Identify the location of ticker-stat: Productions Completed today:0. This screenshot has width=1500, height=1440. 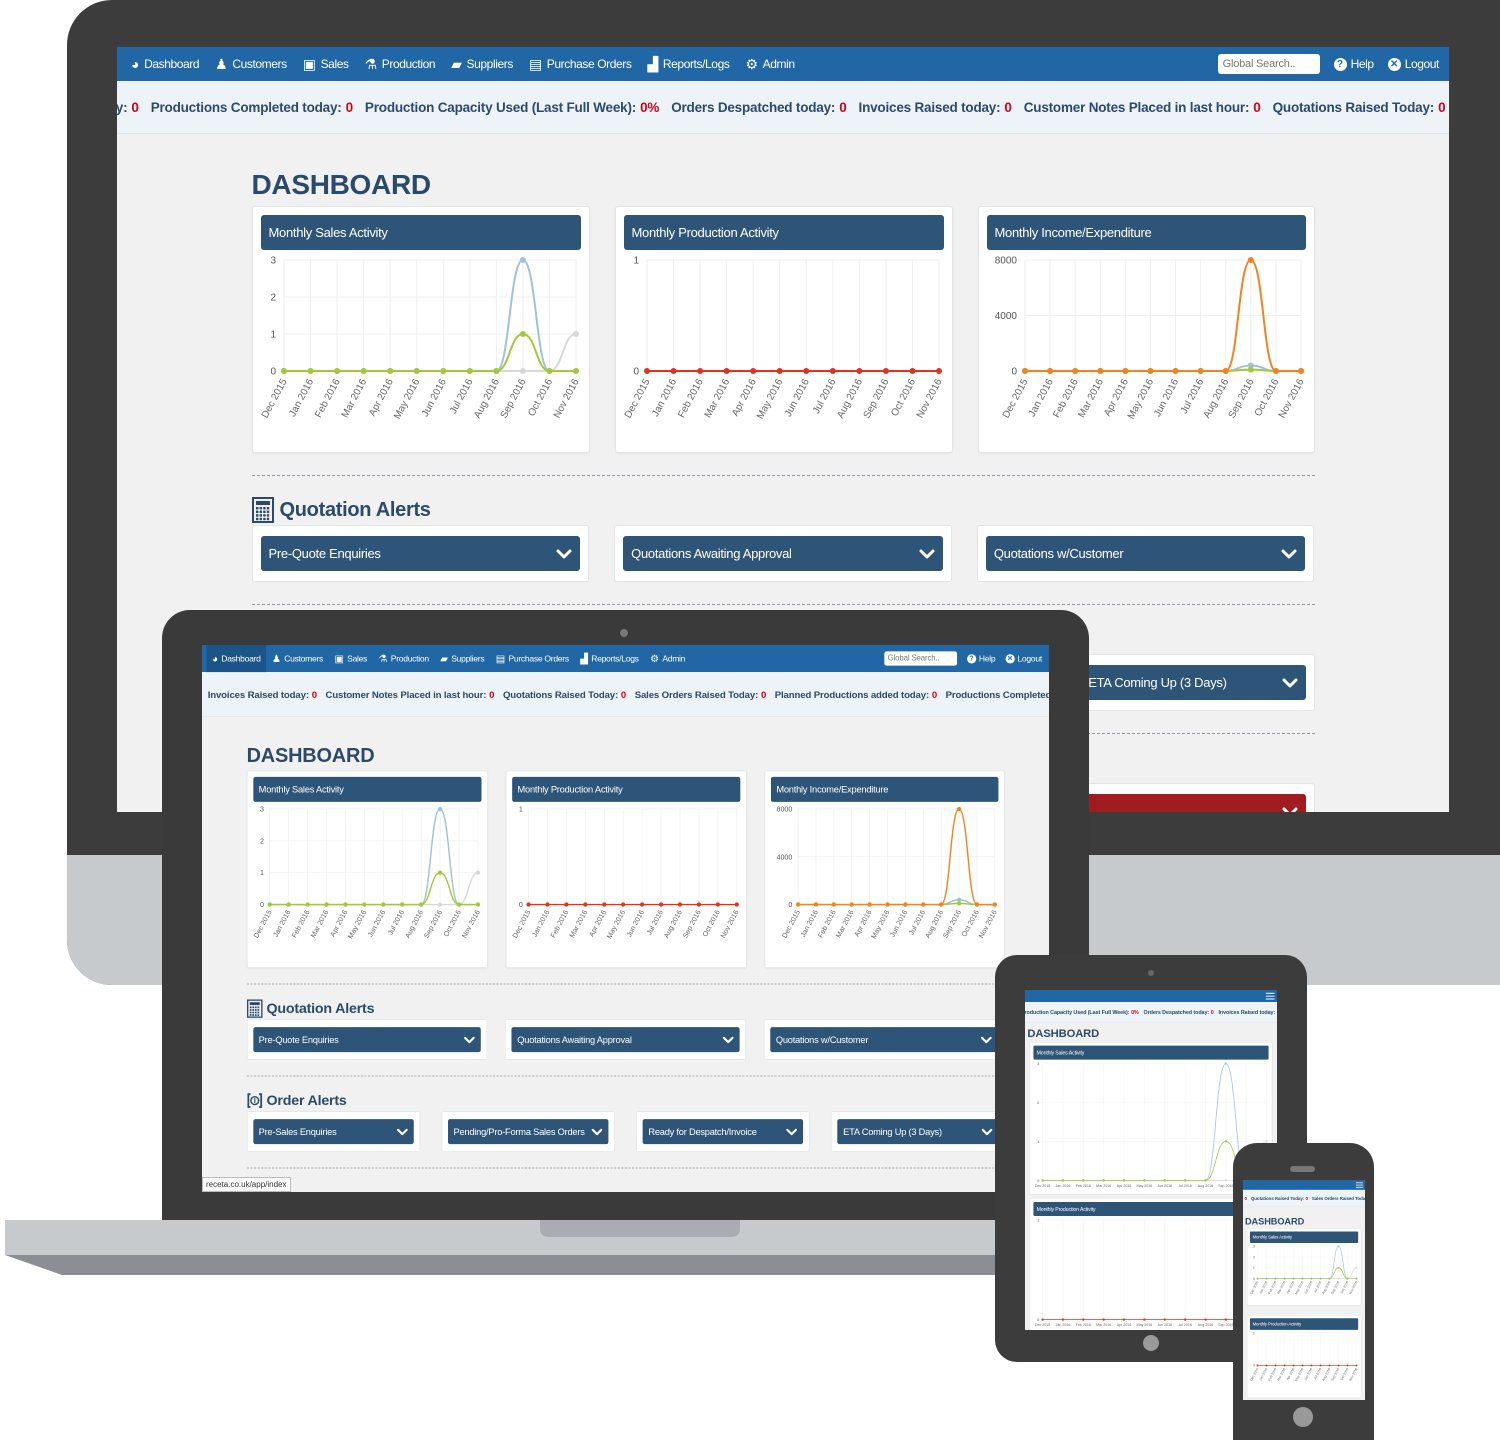
(997, 694).